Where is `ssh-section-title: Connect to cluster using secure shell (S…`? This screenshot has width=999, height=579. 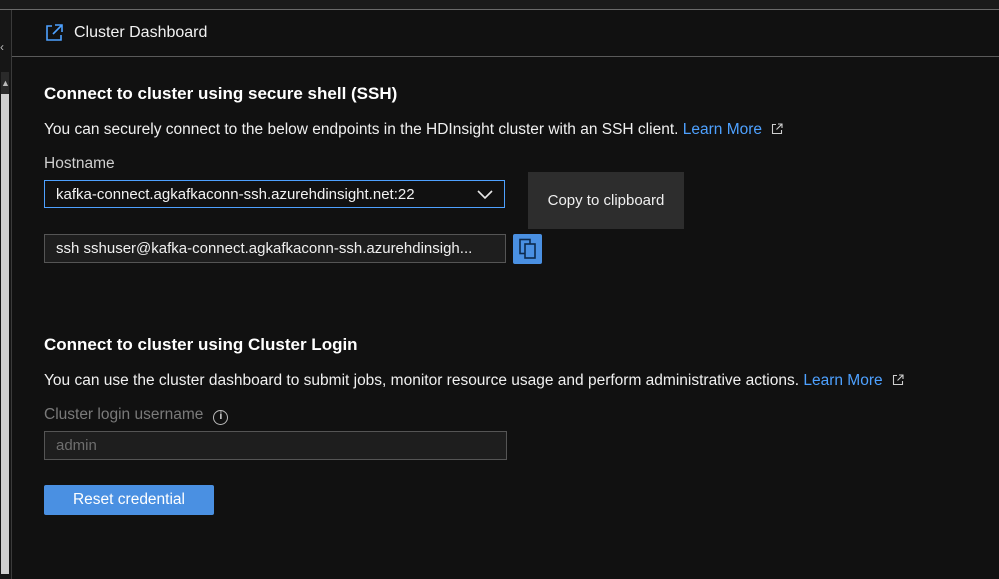 ssh-section-title: Connect to cluster using secure shell (S… is located at coordinates (221, 93).